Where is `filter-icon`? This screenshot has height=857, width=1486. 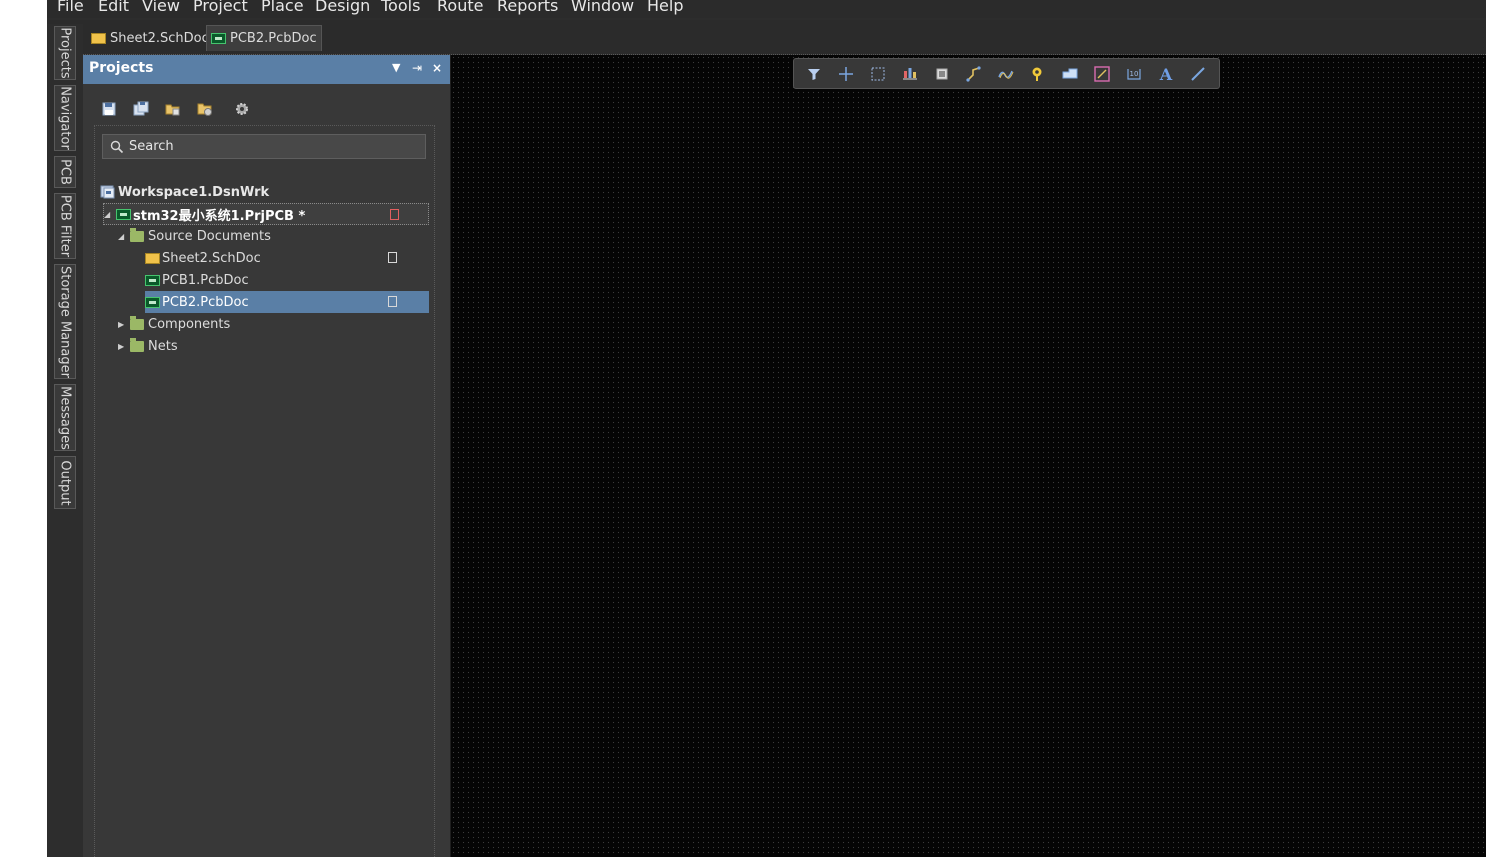 filter-icon is located at coordinates (814, 74).